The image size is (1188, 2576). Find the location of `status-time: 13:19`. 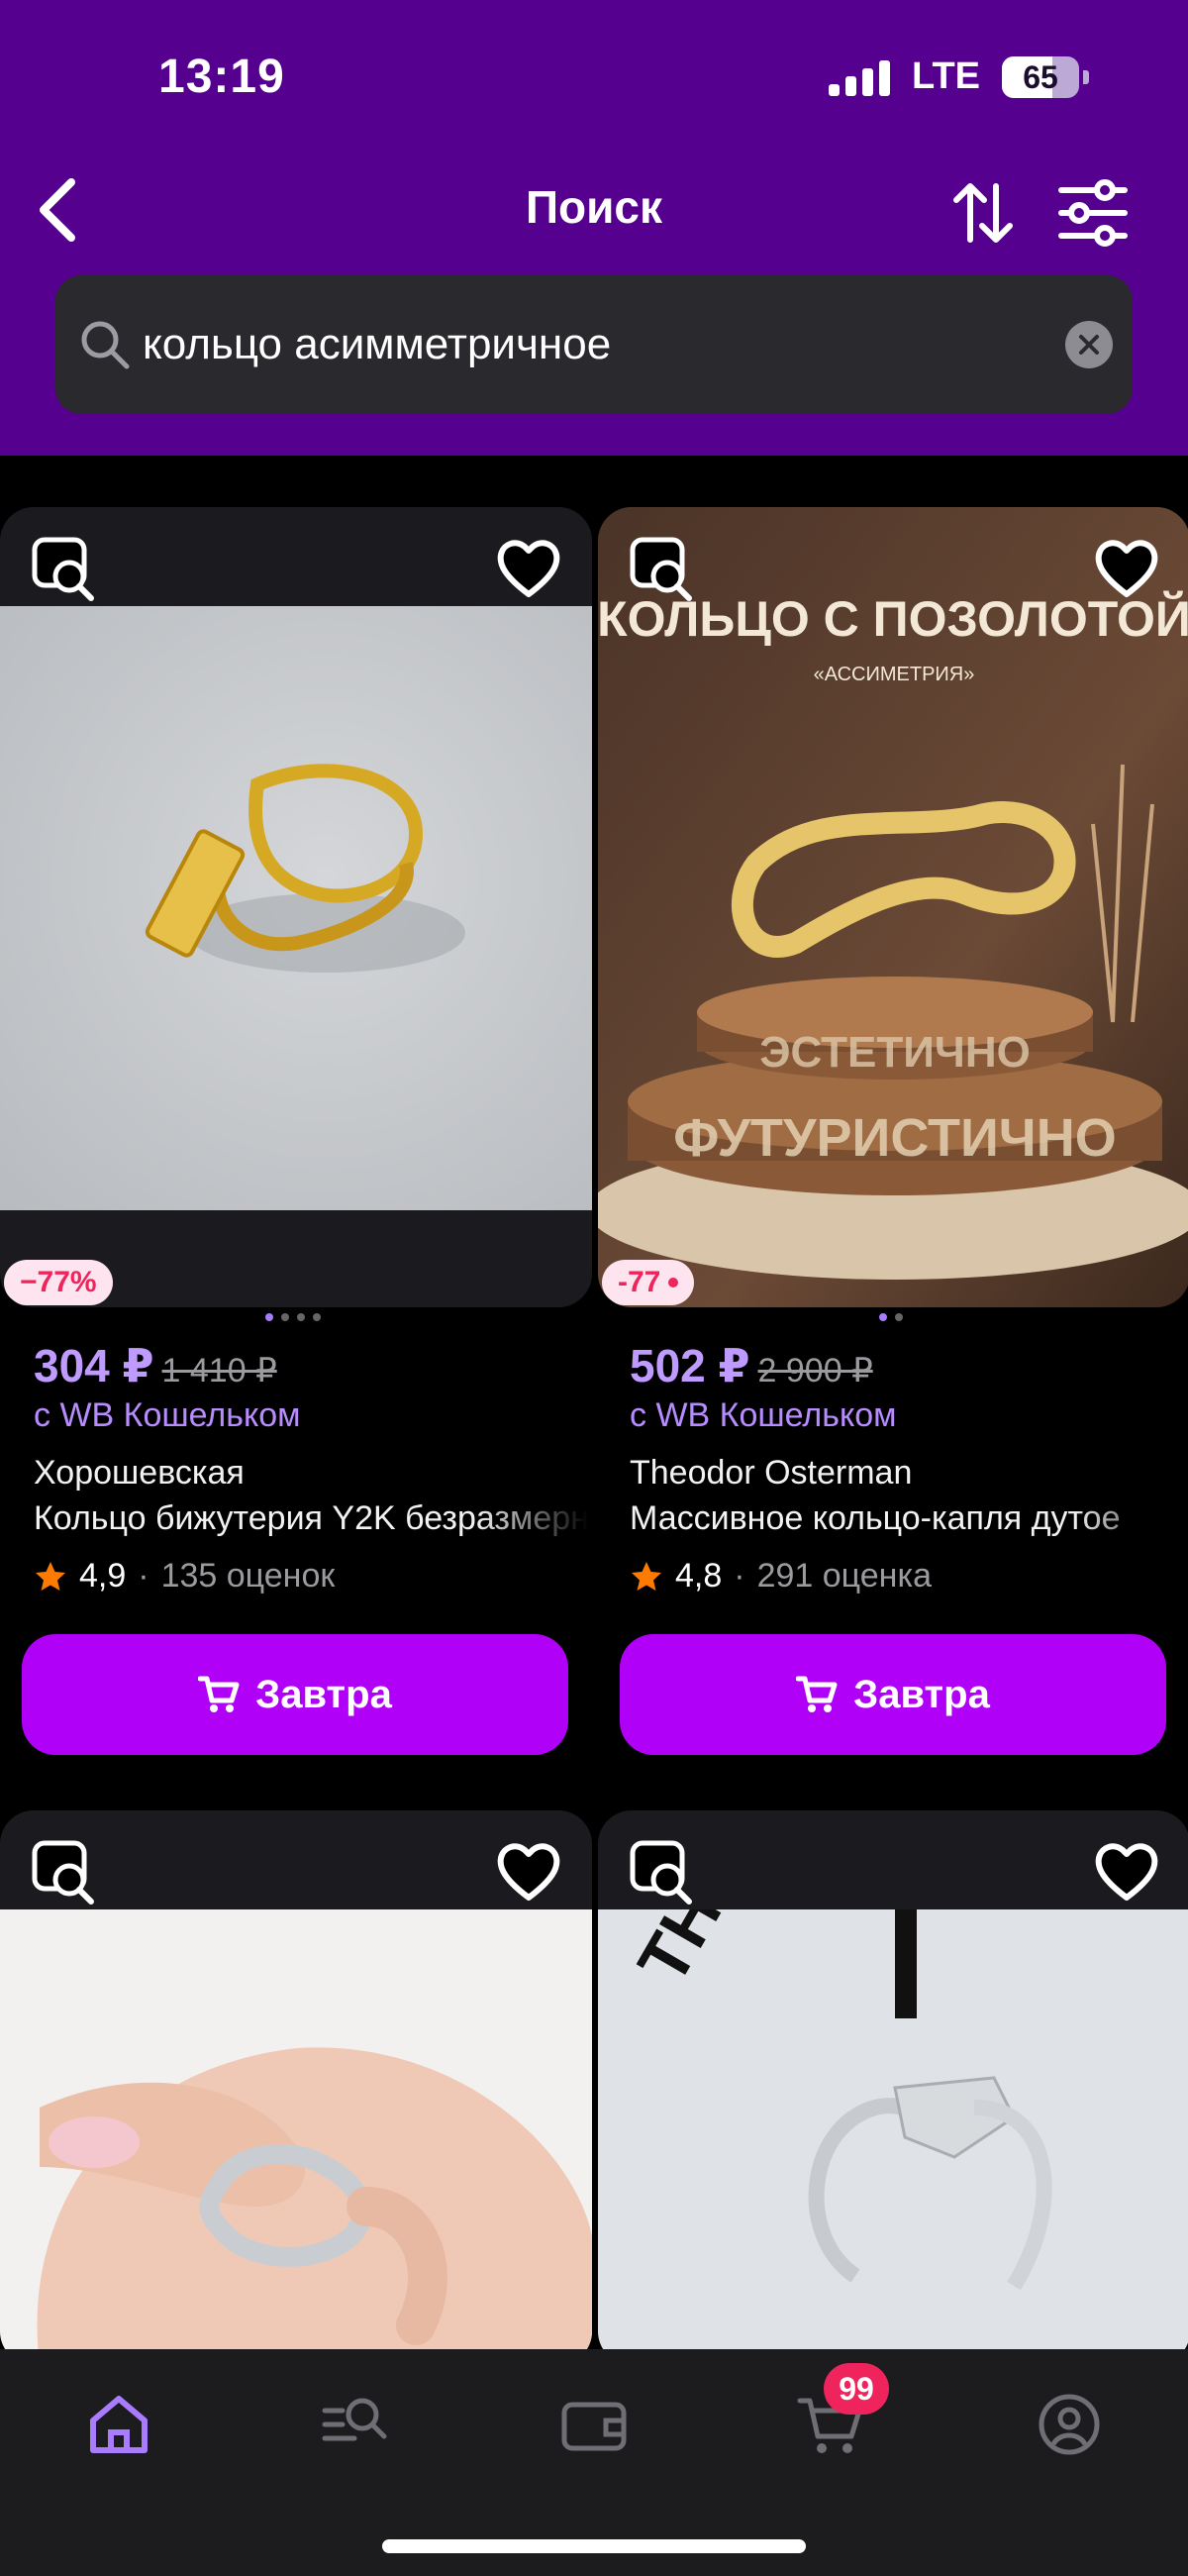

status-time: 13:19 is located at coordinates (222, 77).